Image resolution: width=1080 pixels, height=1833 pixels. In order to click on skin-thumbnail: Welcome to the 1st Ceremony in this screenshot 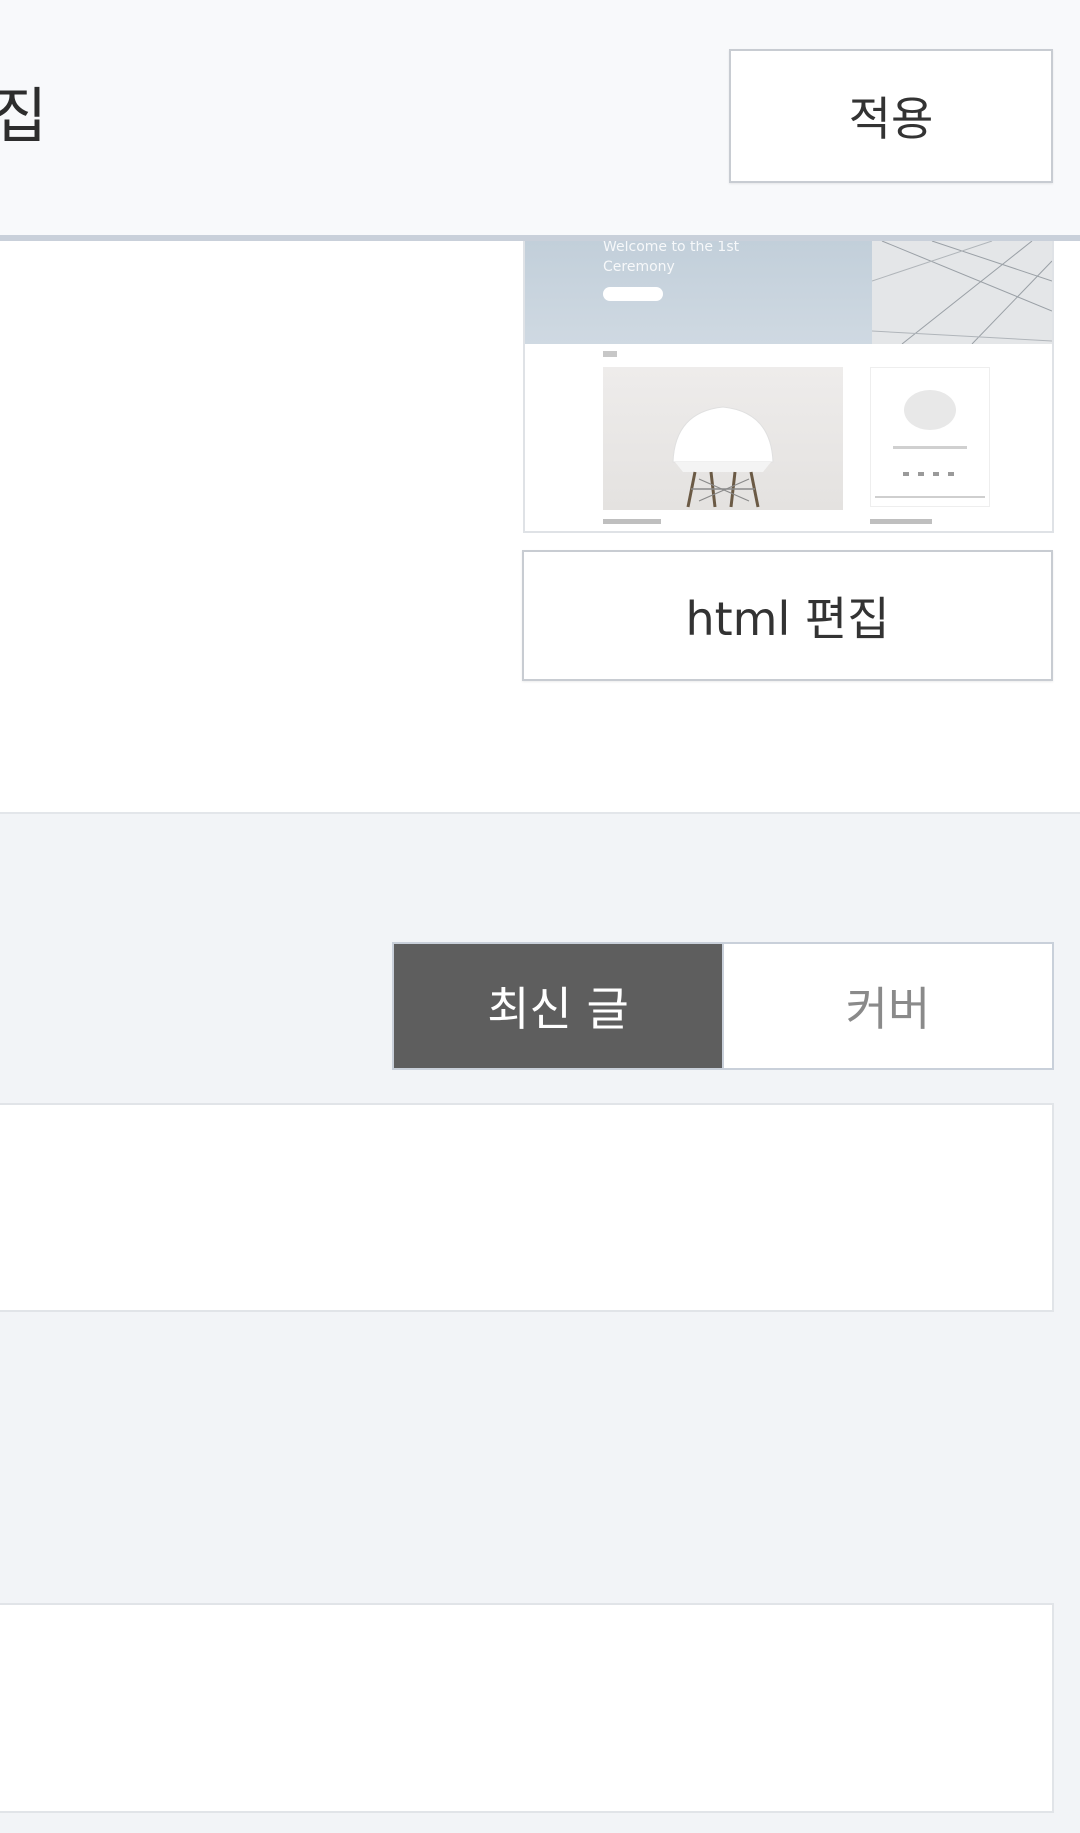, I will do `click(788, 387)`.